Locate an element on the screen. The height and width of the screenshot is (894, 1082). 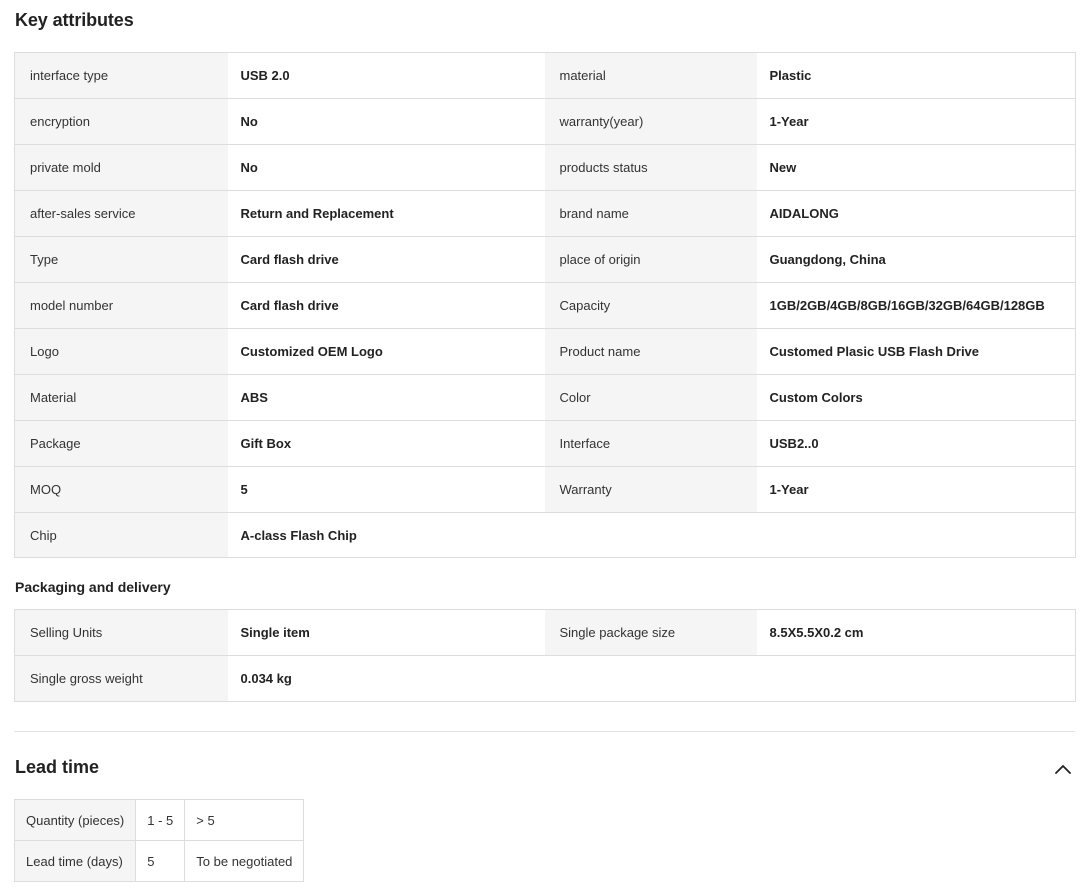
attribute-label: Material is located at coordinates (121, 397).